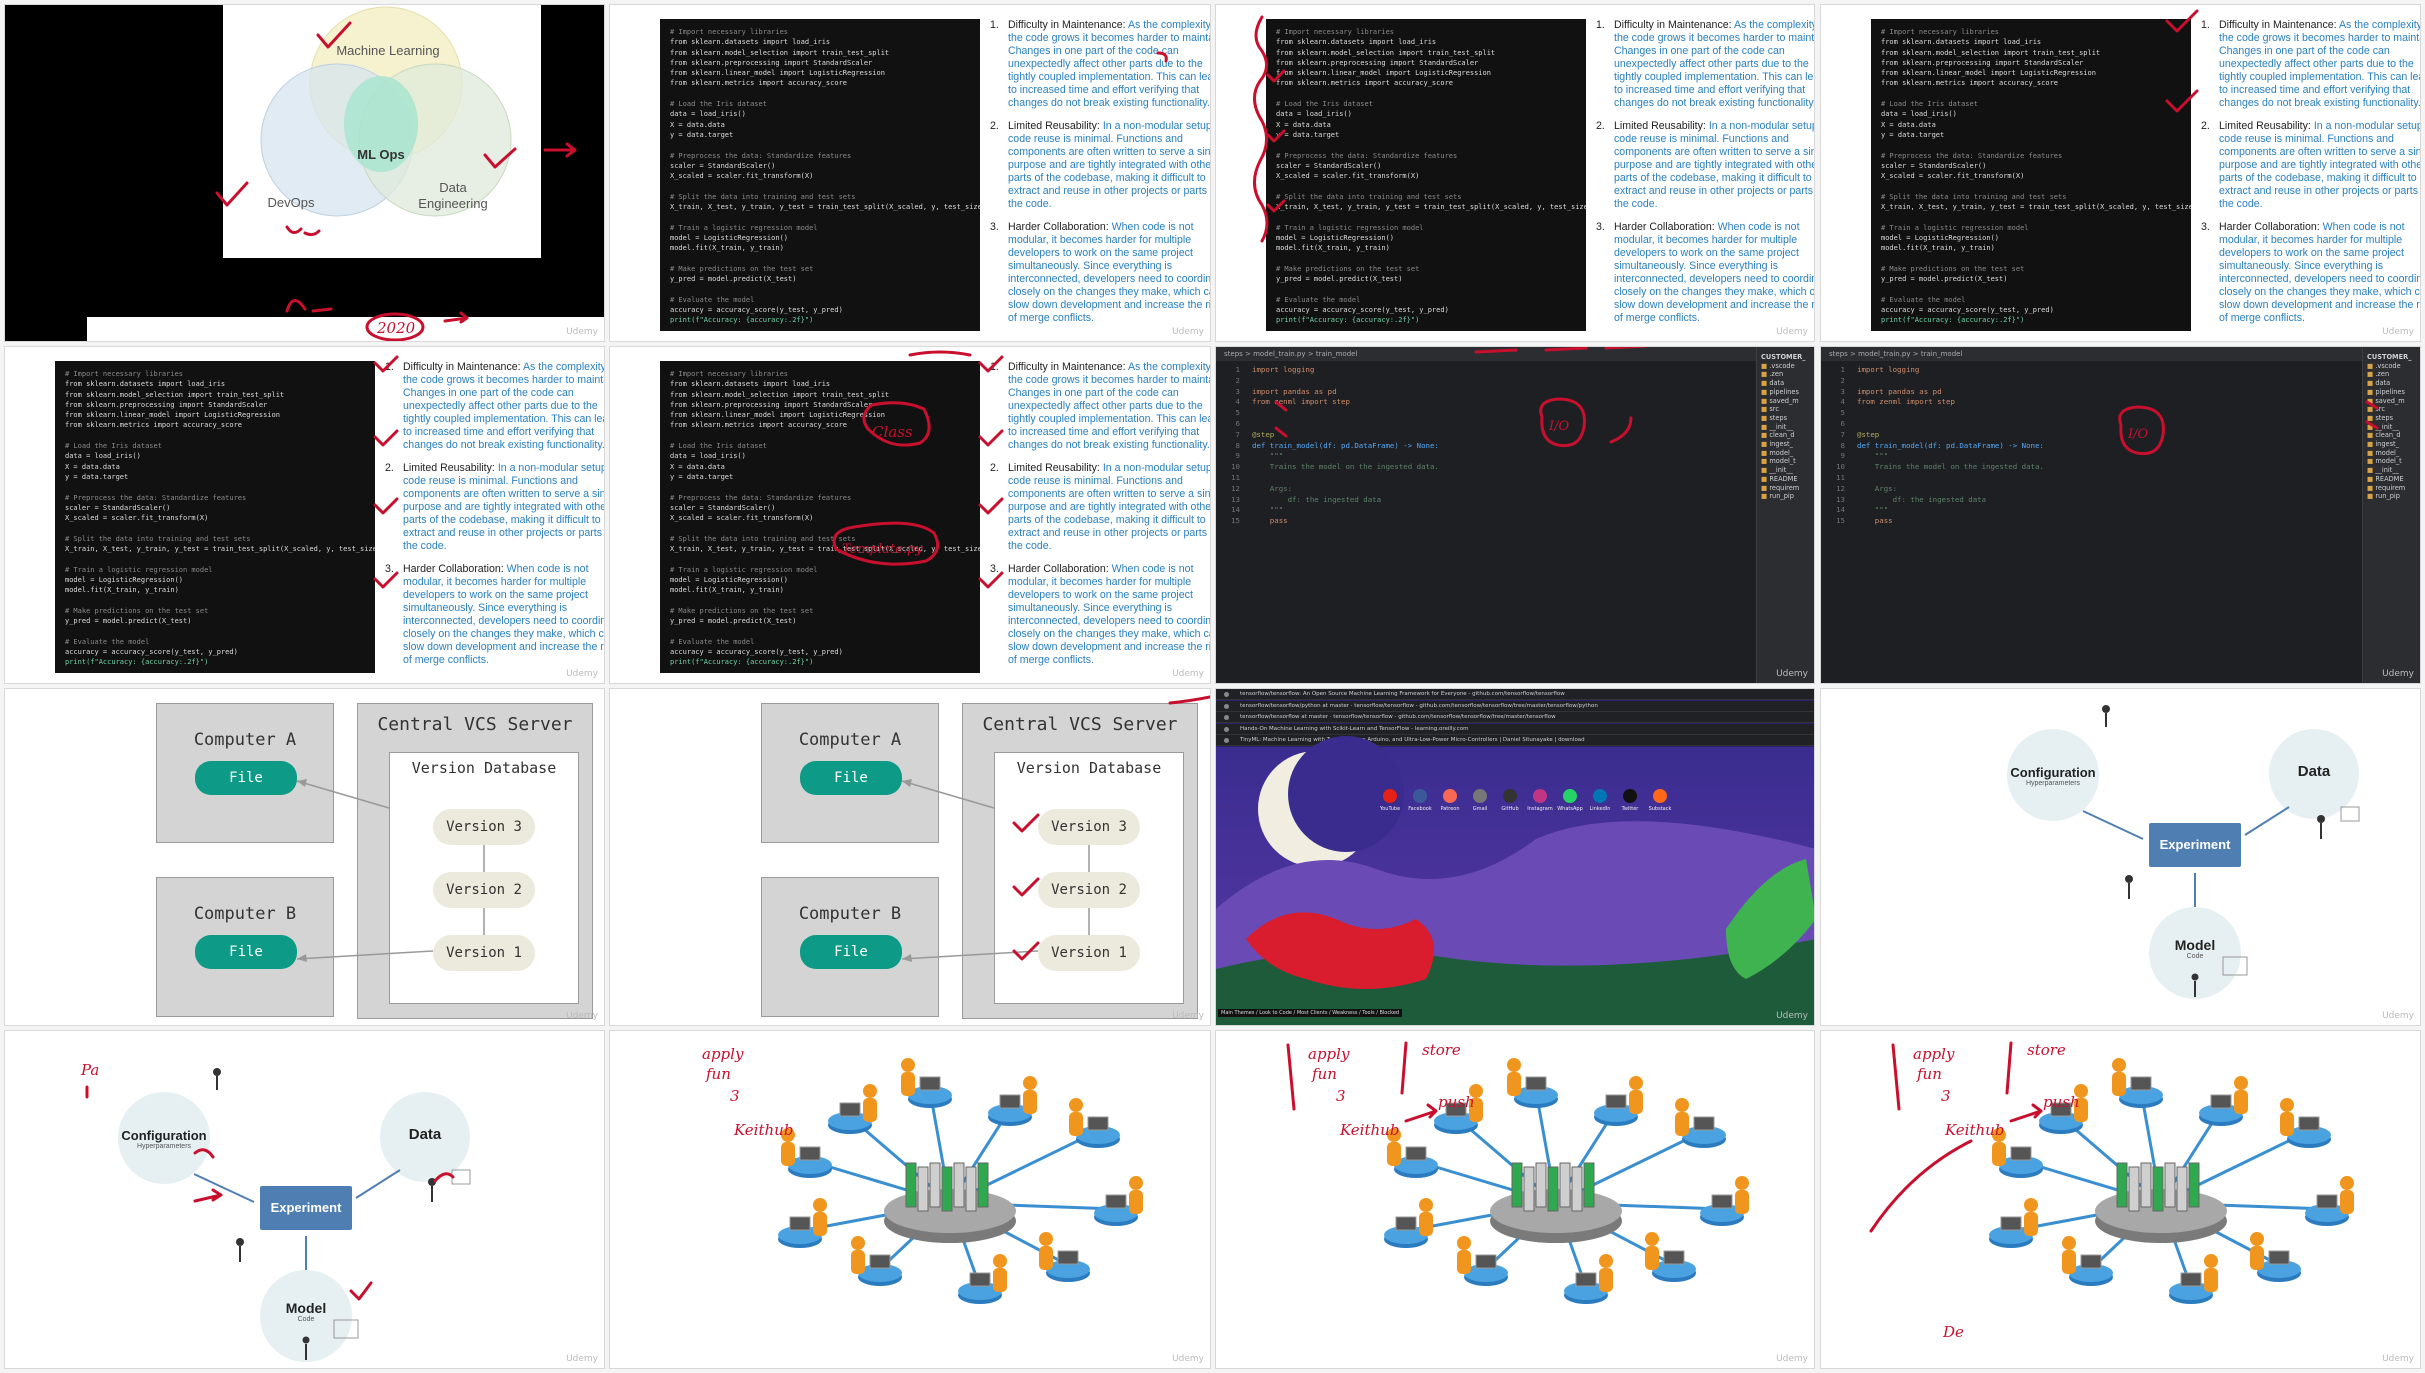 The image size is (2425, 1373). Describe the element at coordinates (1630, 800) in the screenshot. I see `social-link: Twitter` at that location.